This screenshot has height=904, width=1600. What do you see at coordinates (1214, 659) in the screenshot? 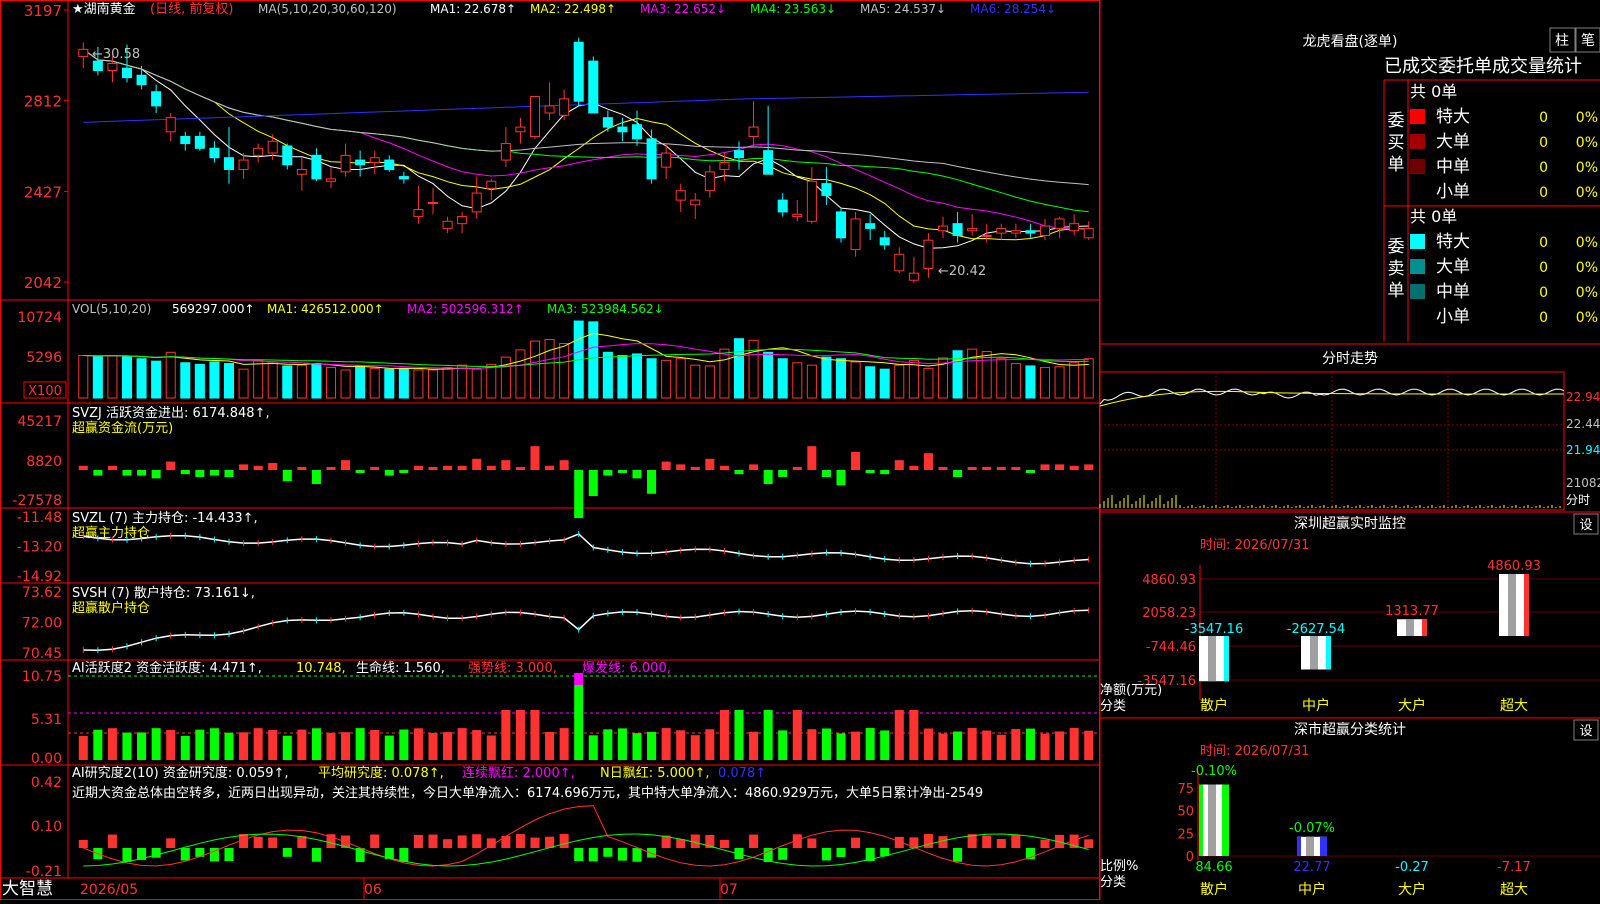
I see `monitor-bar` at bounding box center [1214, 659].